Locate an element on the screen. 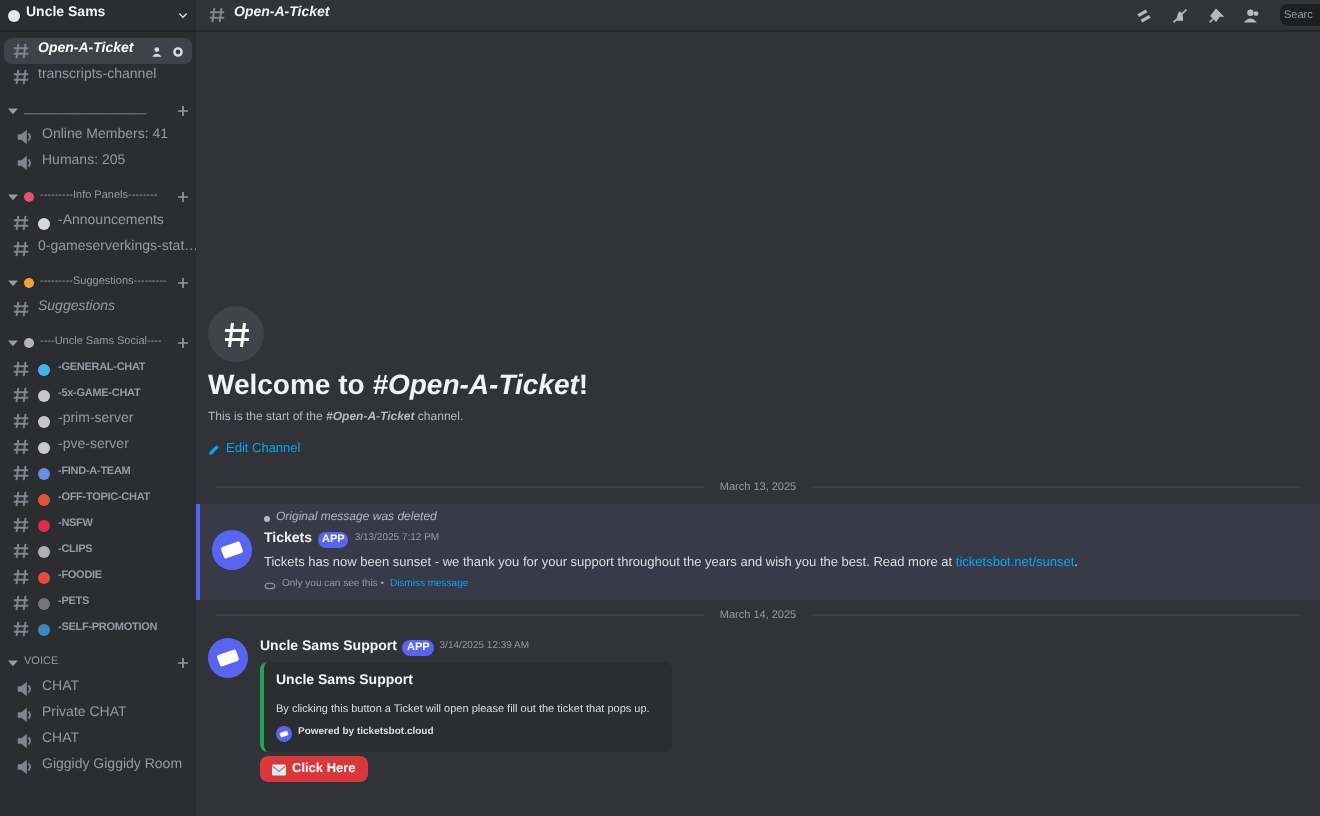  server-icon is located at coordinates (14, 15).